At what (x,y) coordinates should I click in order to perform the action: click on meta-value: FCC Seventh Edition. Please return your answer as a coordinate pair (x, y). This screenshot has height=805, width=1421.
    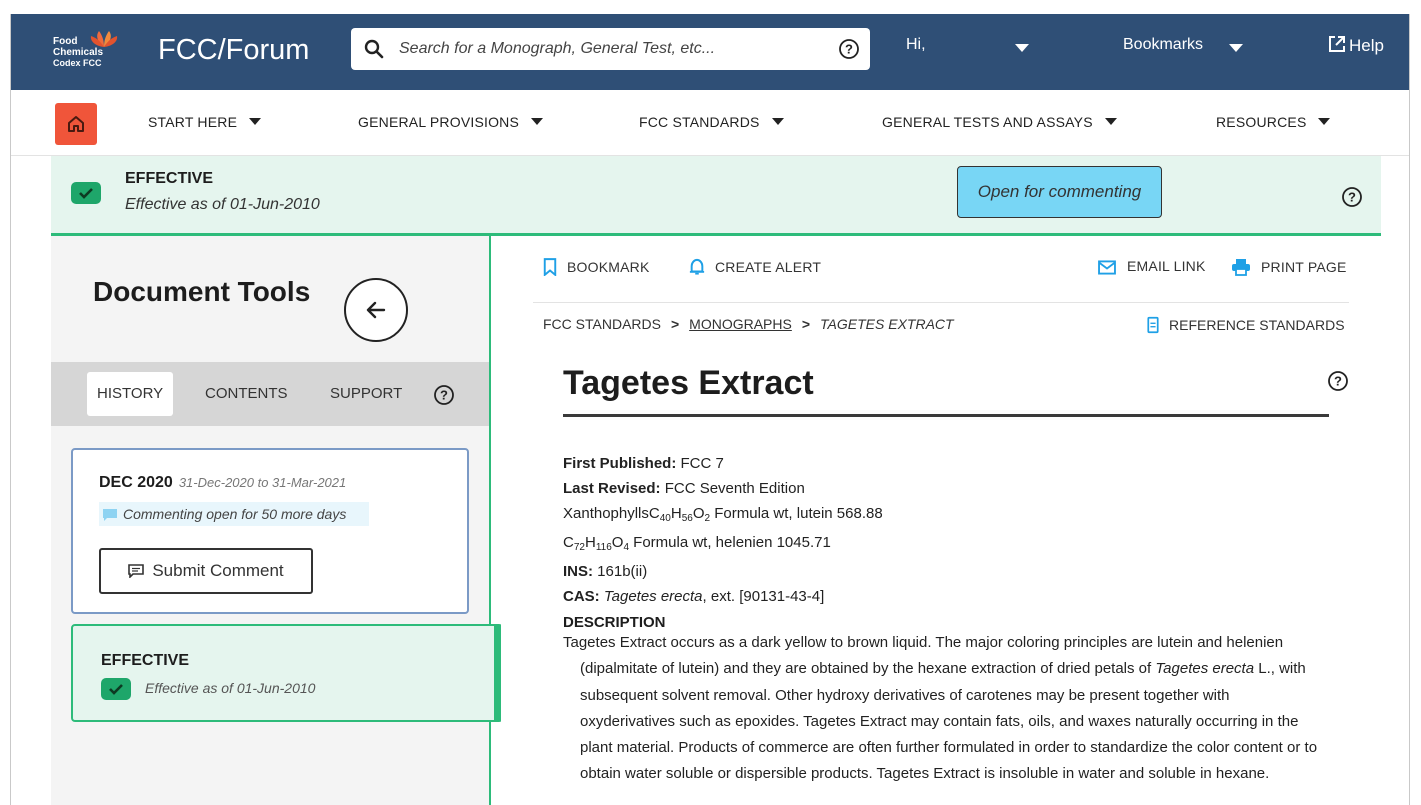
    Looking at the image, I should click on (734, 488).